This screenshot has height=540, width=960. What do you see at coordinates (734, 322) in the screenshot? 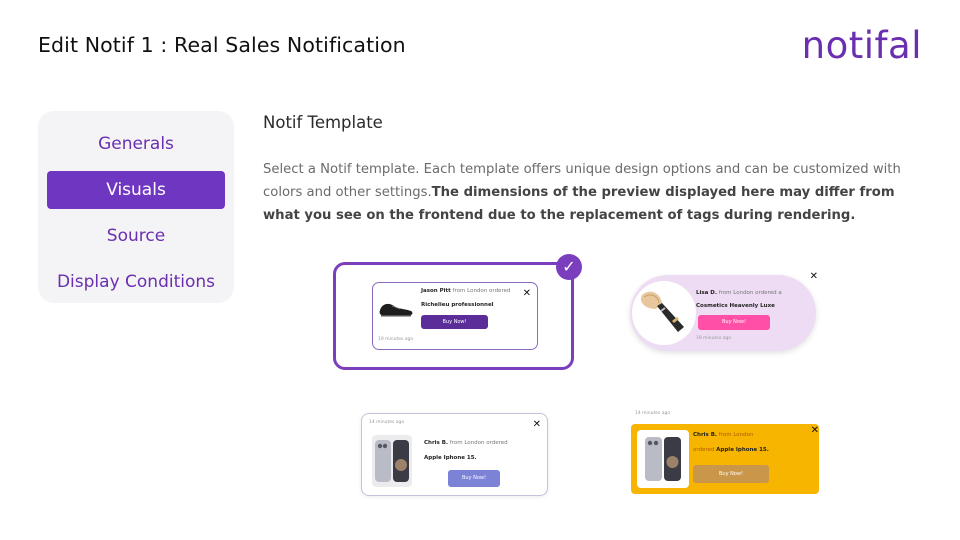
I see `template-2-buy-button: Buy Now!` at bounding box center [734, 322].